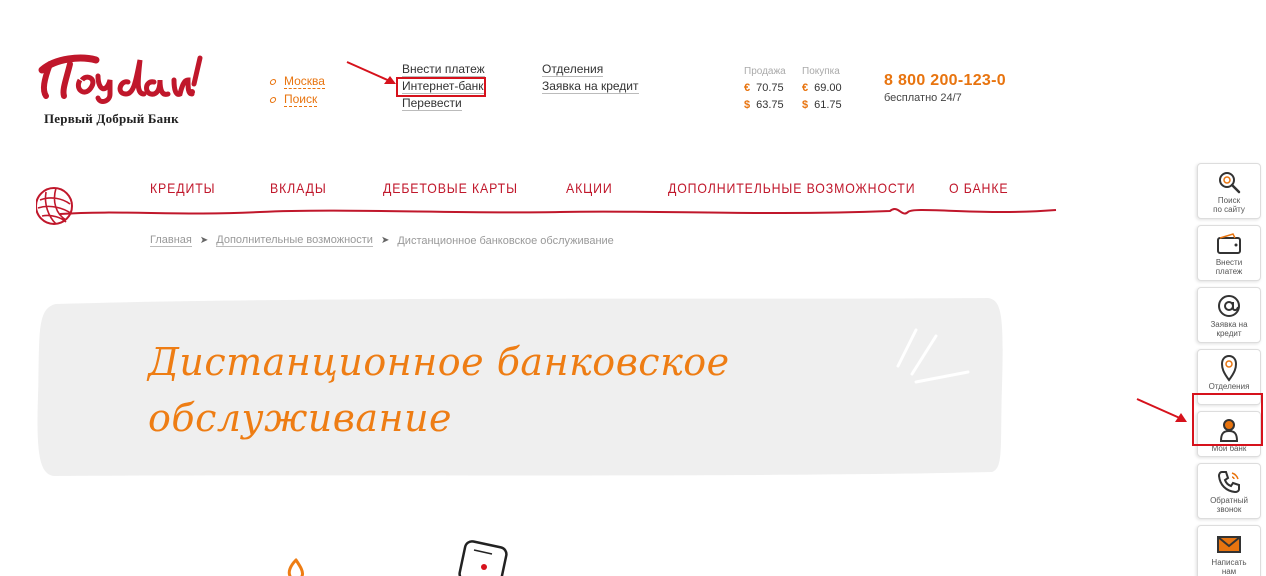 Image resolution: width=1266 pixels, height=576 pixels. I want to click on toolbar-payment-button: Внести платеж, so click(1229, 253).